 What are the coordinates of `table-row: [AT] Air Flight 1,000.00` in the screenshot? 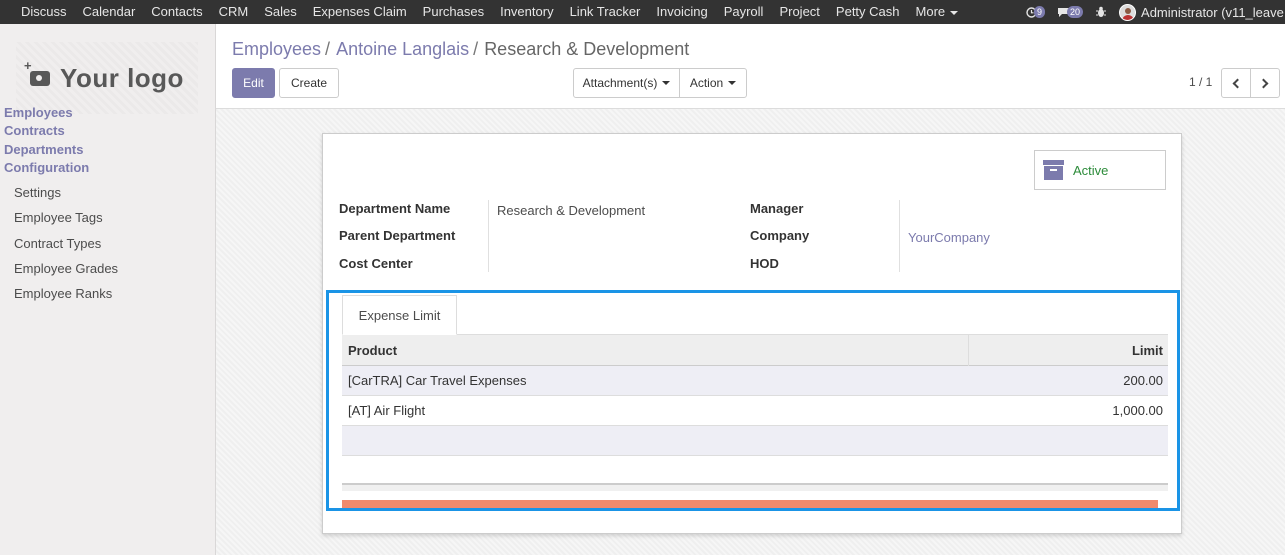 It's located at (755, 411).